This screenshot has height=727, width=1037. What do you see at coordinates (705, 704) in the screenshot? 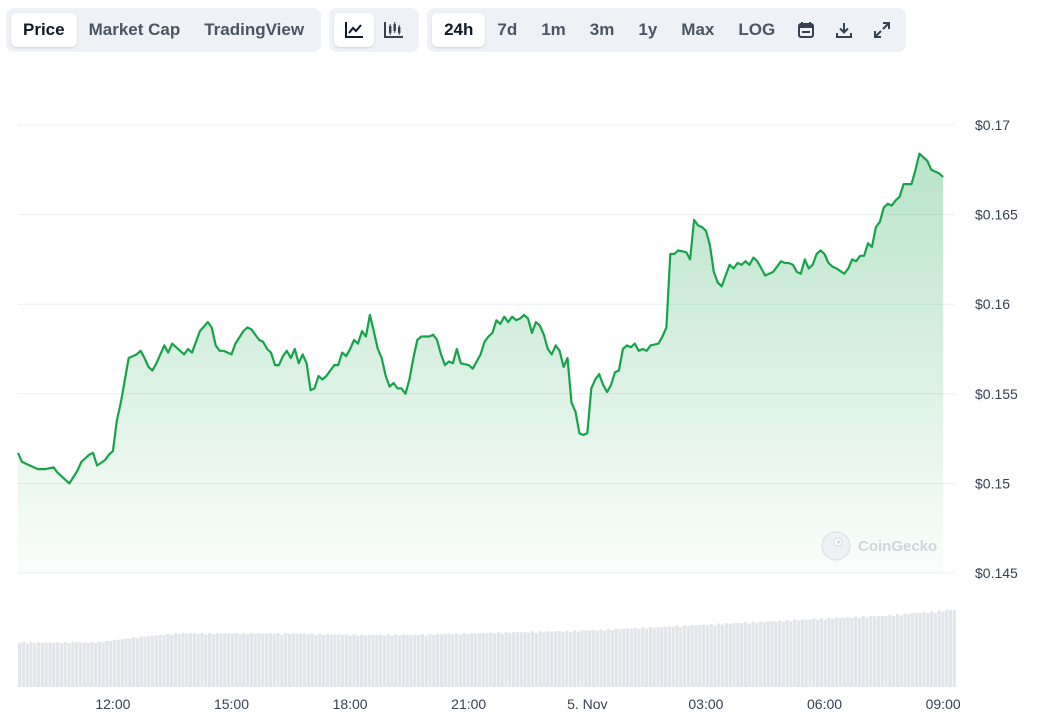
I see `x-tick-label: 03:00` at bounding box center [705, 704].